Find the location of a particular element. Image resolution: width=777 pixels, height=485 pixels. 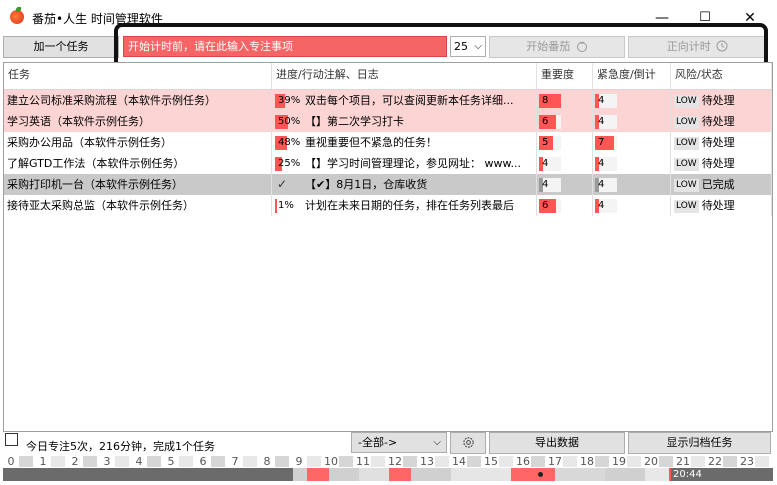

table-row: 采购打印机一台（本软件示例任务） ✓ 【✔】8月1日，仓库收货 4 4 LOW 已完成 is located at coordinates (388, 184).